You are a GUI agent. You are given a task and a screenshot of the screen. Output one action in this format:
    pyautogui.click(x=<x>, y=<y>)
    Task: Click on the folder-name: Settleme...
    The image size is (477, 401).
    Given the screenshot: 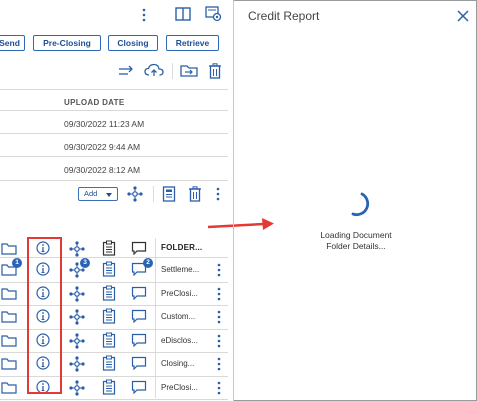 What is the action you would take?
    pyautogui.click(x=180, y=269)
    